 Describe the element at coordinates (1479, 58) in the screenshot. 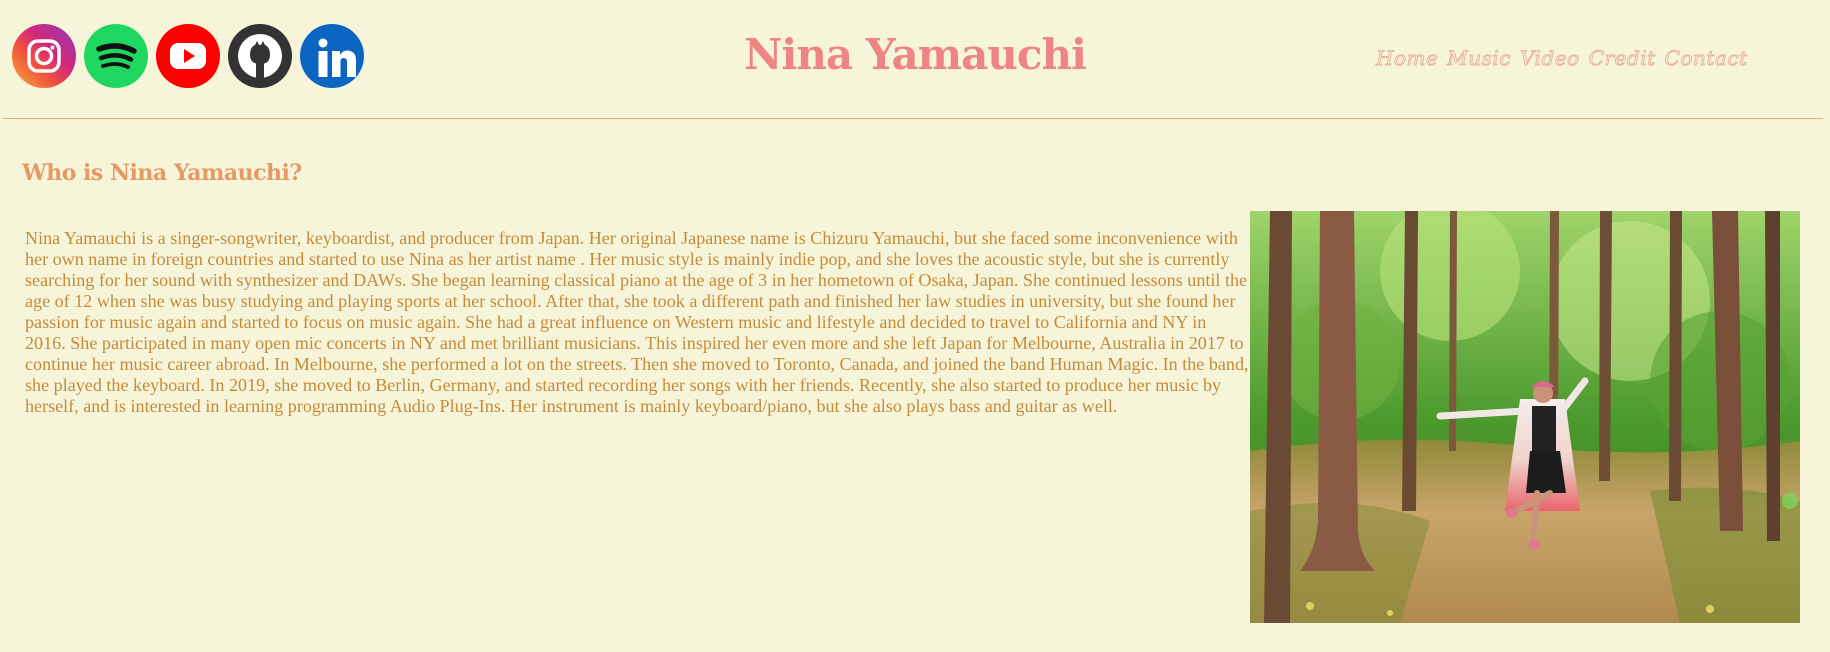

I see `nav-music: Music` at that location.